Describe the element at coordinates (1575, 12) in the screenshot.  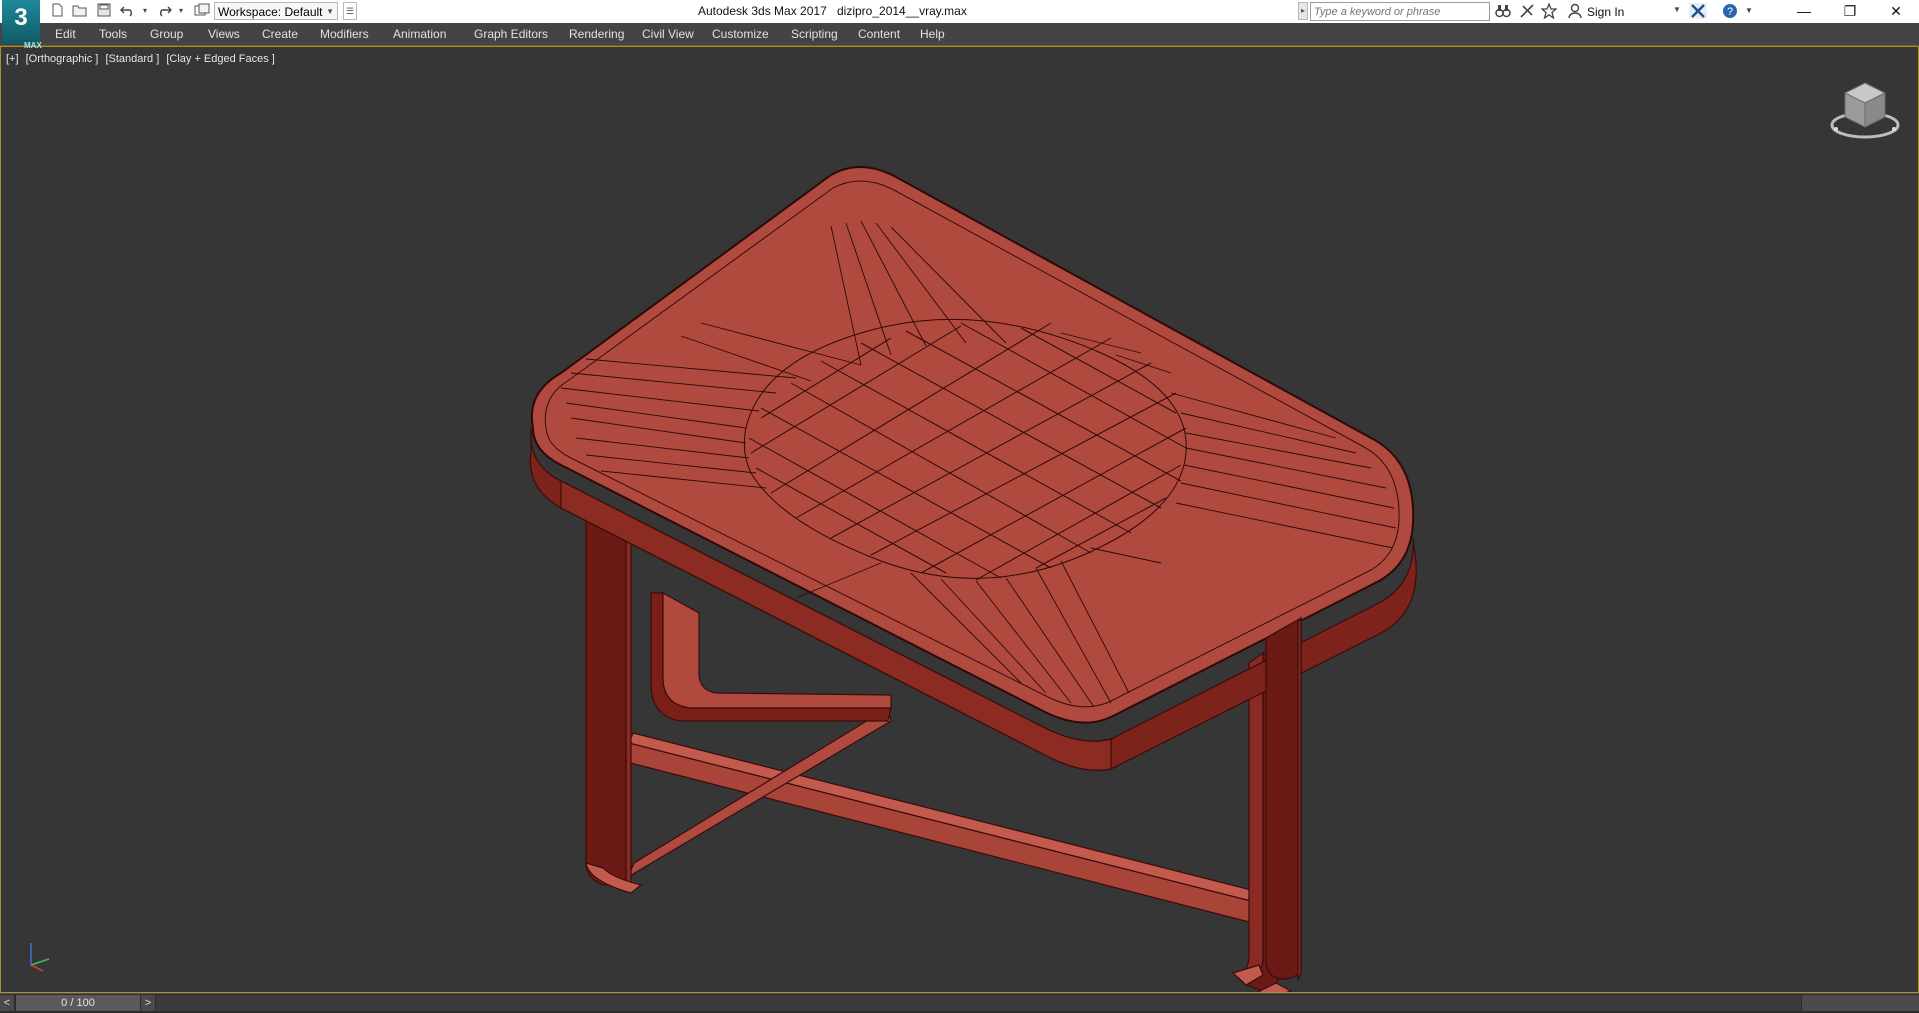
I see `user-icon` at that location.